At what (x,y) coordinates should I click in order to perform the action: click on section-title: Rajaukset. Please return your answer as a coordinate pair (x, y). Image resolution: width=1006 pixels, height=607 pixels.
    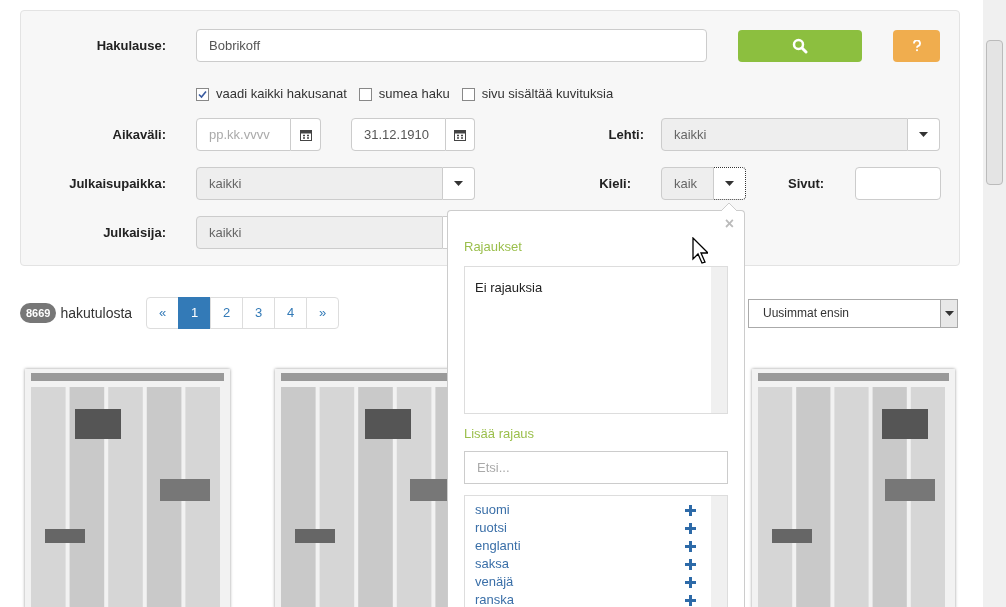
    Looking at the image, I should click on (493, 247).